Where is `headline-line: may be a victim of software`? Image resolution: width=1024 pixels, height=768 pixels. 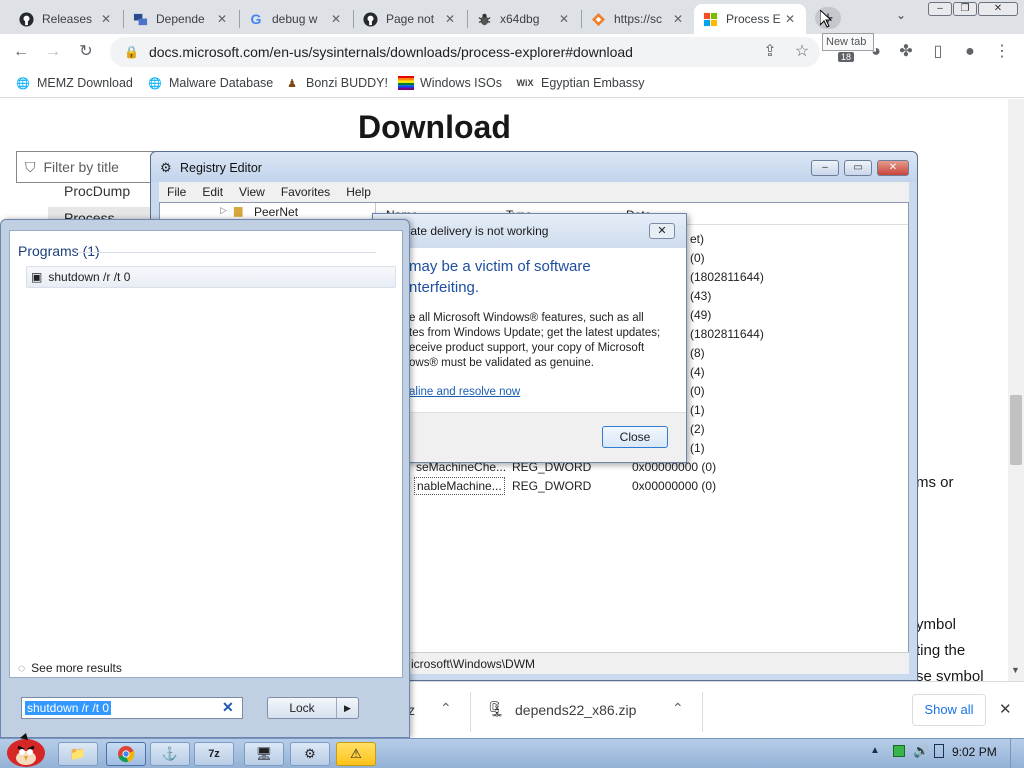 headline-line: may be a victim of software is located at coordinates (500, 266).